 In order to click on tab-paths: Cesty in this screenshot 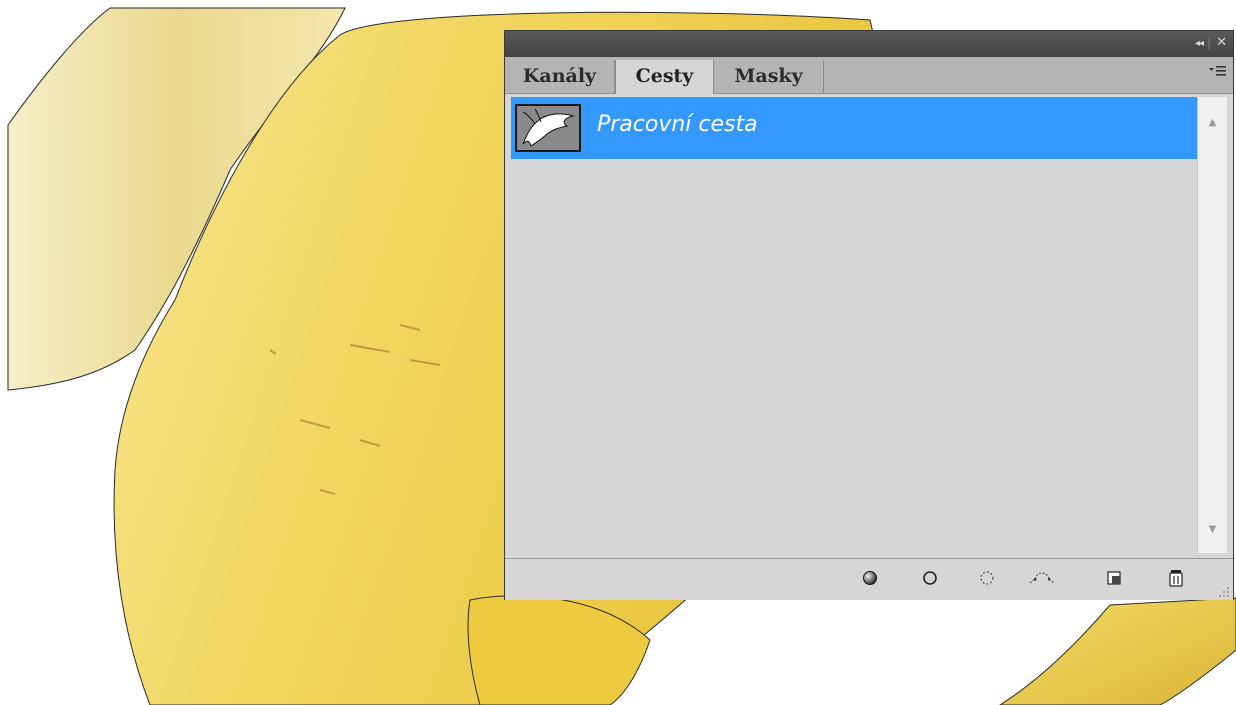, I will do `click(664, 77)`.